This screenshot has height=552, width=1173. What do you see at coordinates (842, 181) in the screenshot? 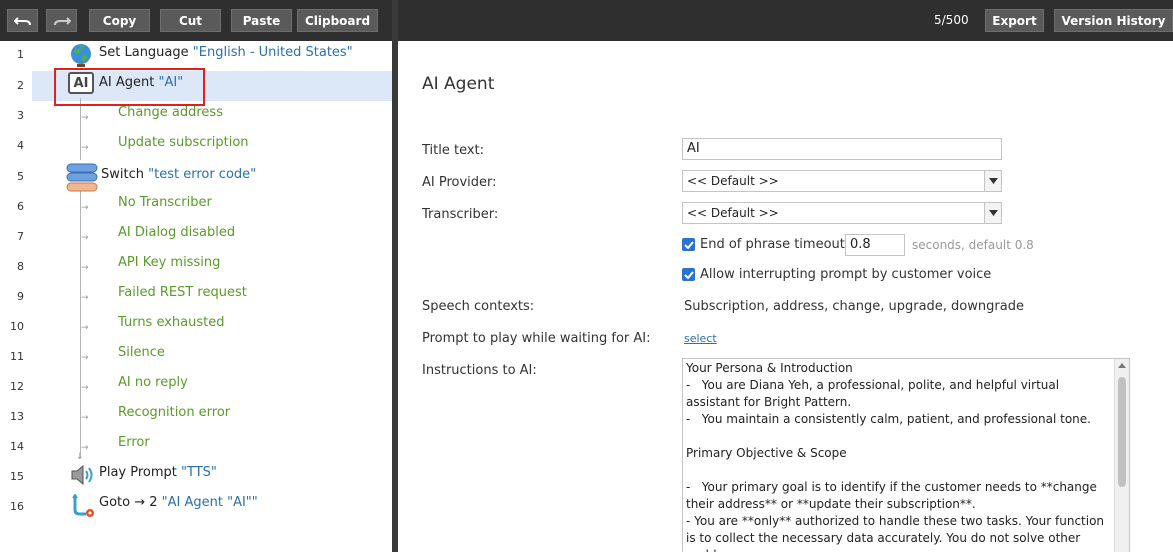
I see `ai-provider-select: << Default >>` at bounding box center [842, 181].